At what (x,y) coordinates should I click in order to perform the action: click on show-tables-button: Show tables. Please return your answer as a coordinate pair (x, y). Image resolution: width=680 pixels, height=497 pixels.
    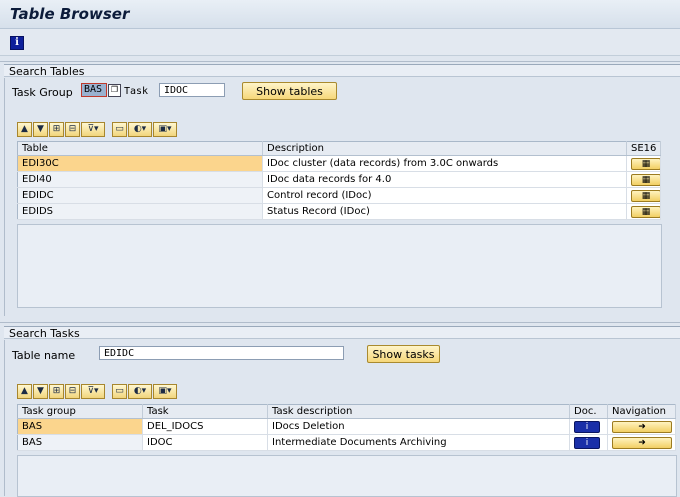
    Looking at the image, I should click on (289, 91).